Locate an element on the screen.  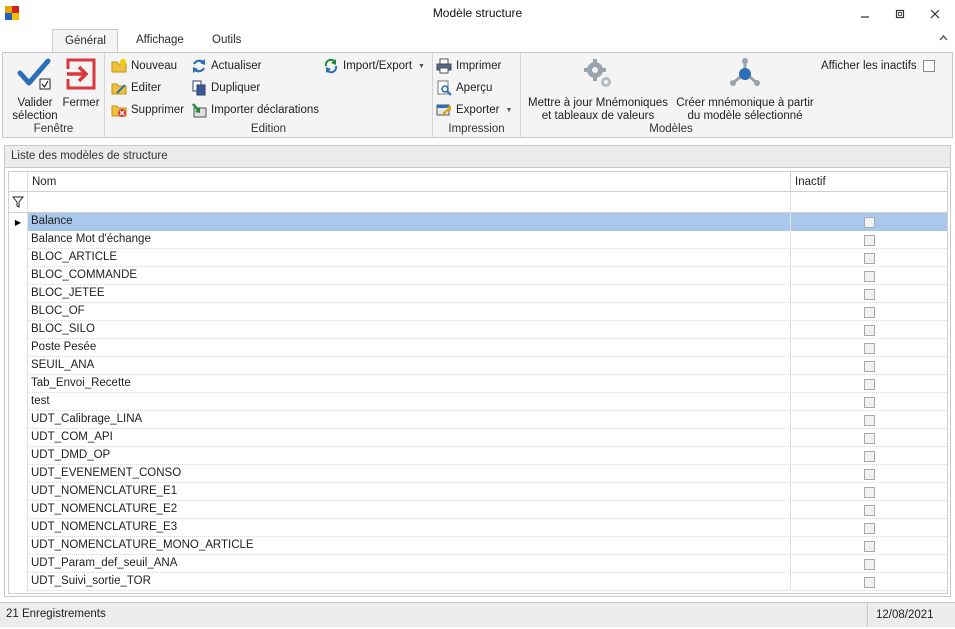
table-row: BLOC_JETEE is located at coordinates (478, 294).